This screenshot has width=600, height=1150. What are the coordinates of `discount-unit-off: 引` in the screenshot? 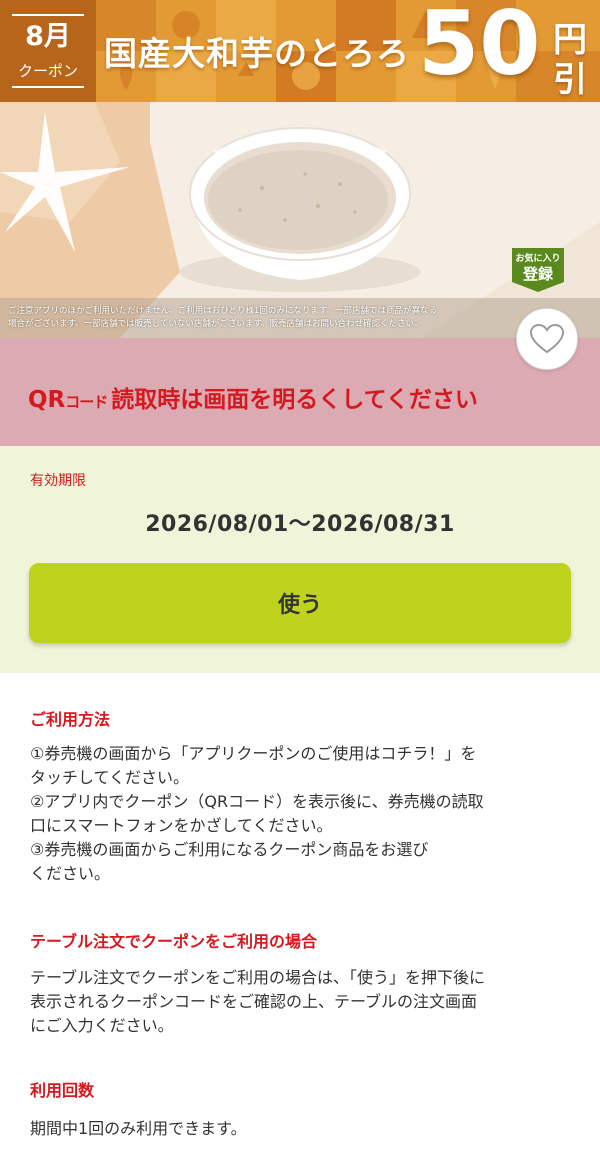 It's located at (570, 80).